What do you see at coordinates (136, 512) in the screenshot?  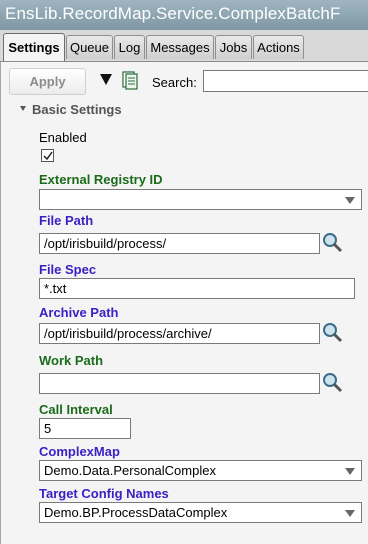 I see `target-config-names-value: Demo.BP.ProcessDataComplex` at bounding box center [136, 512].